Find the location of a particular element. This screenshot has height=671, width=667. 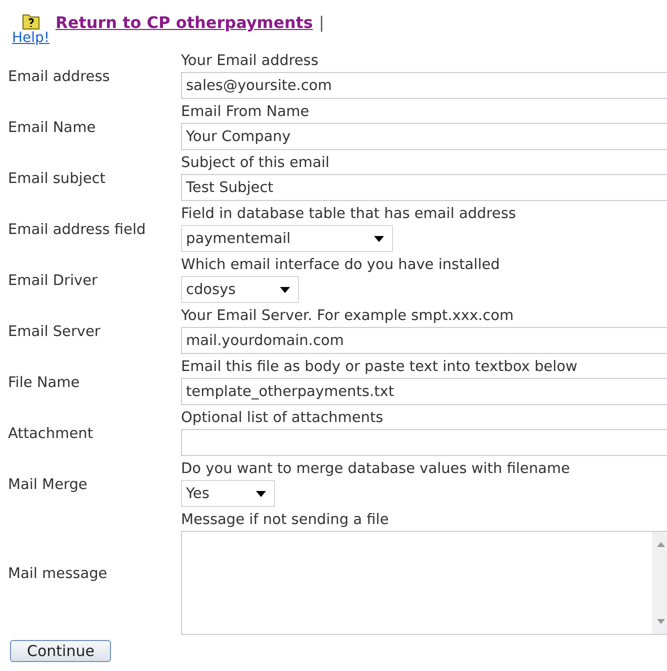

field-label: Email Server is located at coordinates (54, 332).